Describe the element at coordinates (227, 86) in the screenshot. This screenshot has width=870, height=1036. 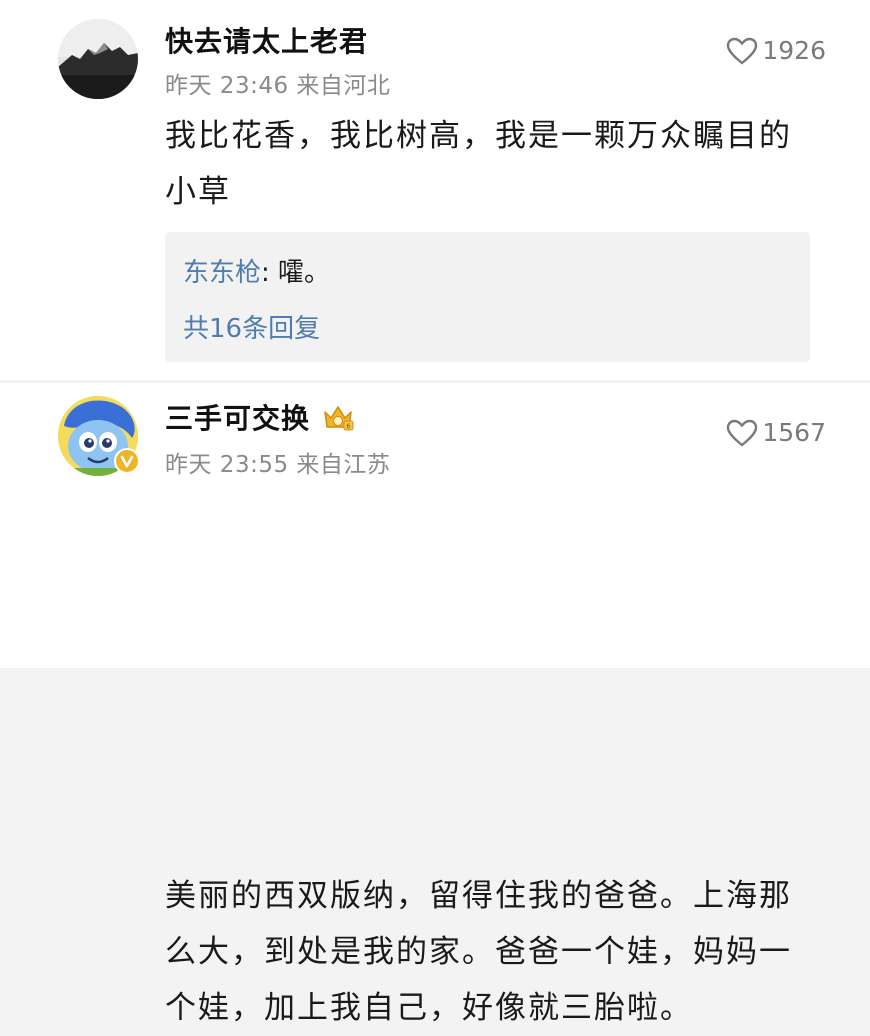
I see `timestamp: 昨天 23:46` at that location.